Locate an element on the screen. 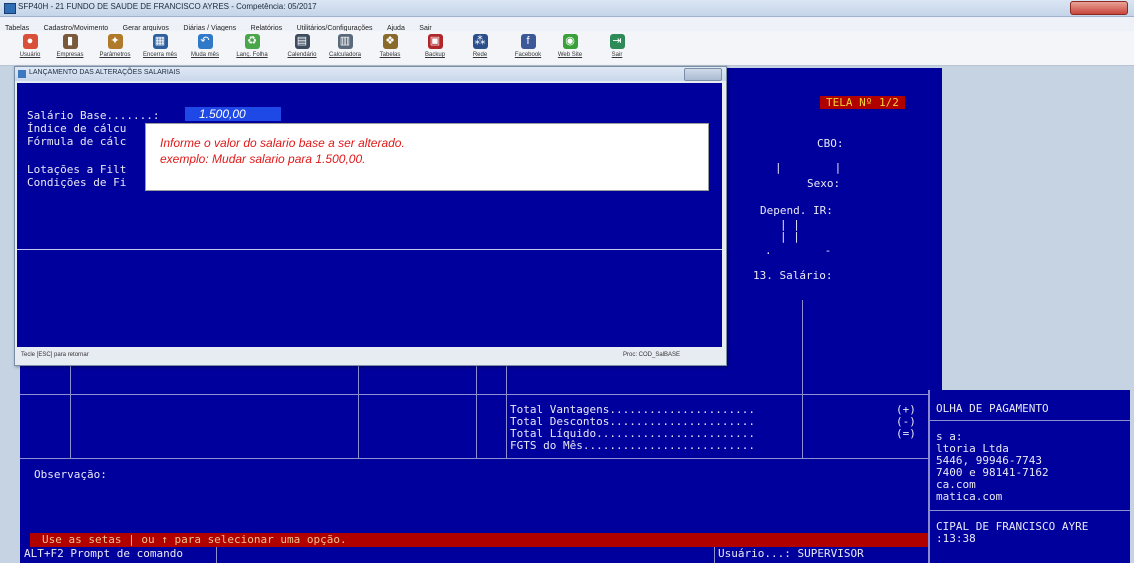 Image resolution: width=1134 pixels, height=563 pixels. panel-title: OLHA DE PAGAMENTO is located at coordinates (992, 408).